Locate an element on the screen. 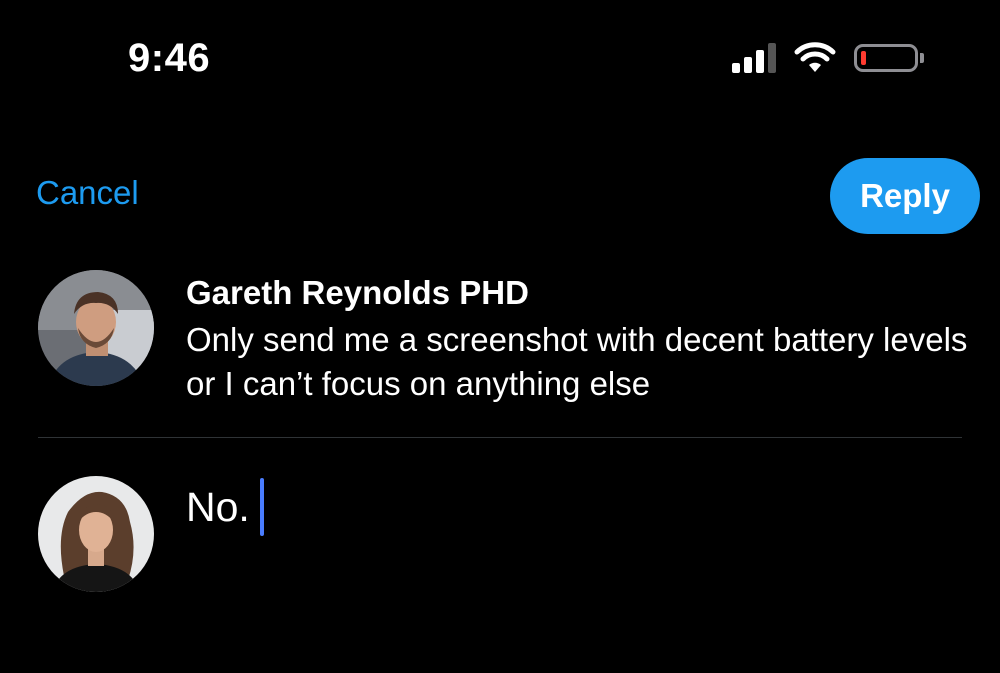  wifi-icon is located at coordinates (815, 58).